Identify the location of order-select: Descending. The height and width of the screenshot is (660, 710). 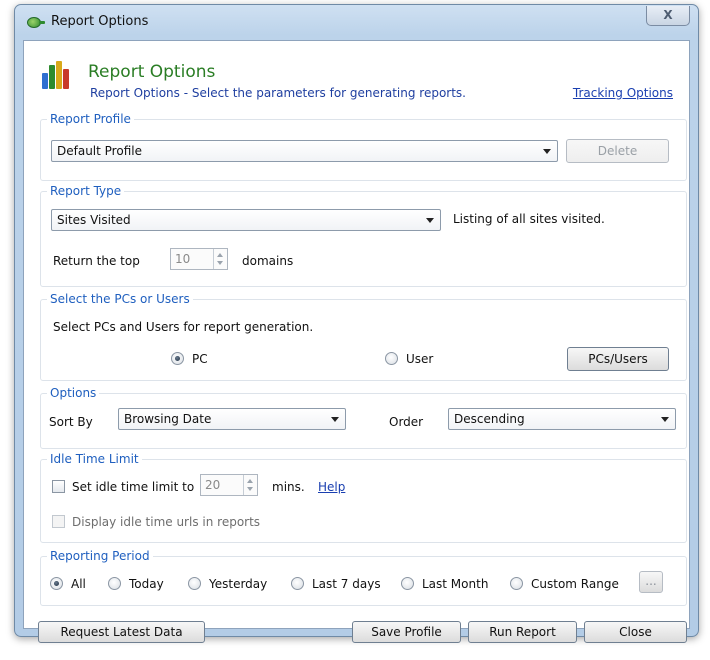
(562, 419).